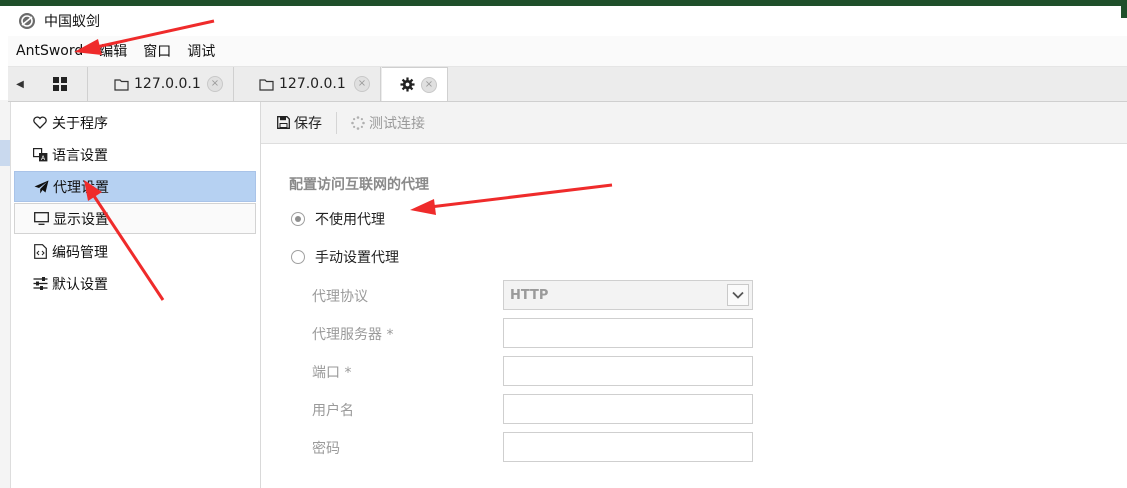 The height and width of the screenshot is (488, 1127). Describe the element at coordinates (340, 297) in the screenshot. I see `proxy-protocol-label: 代理协议` at that location.